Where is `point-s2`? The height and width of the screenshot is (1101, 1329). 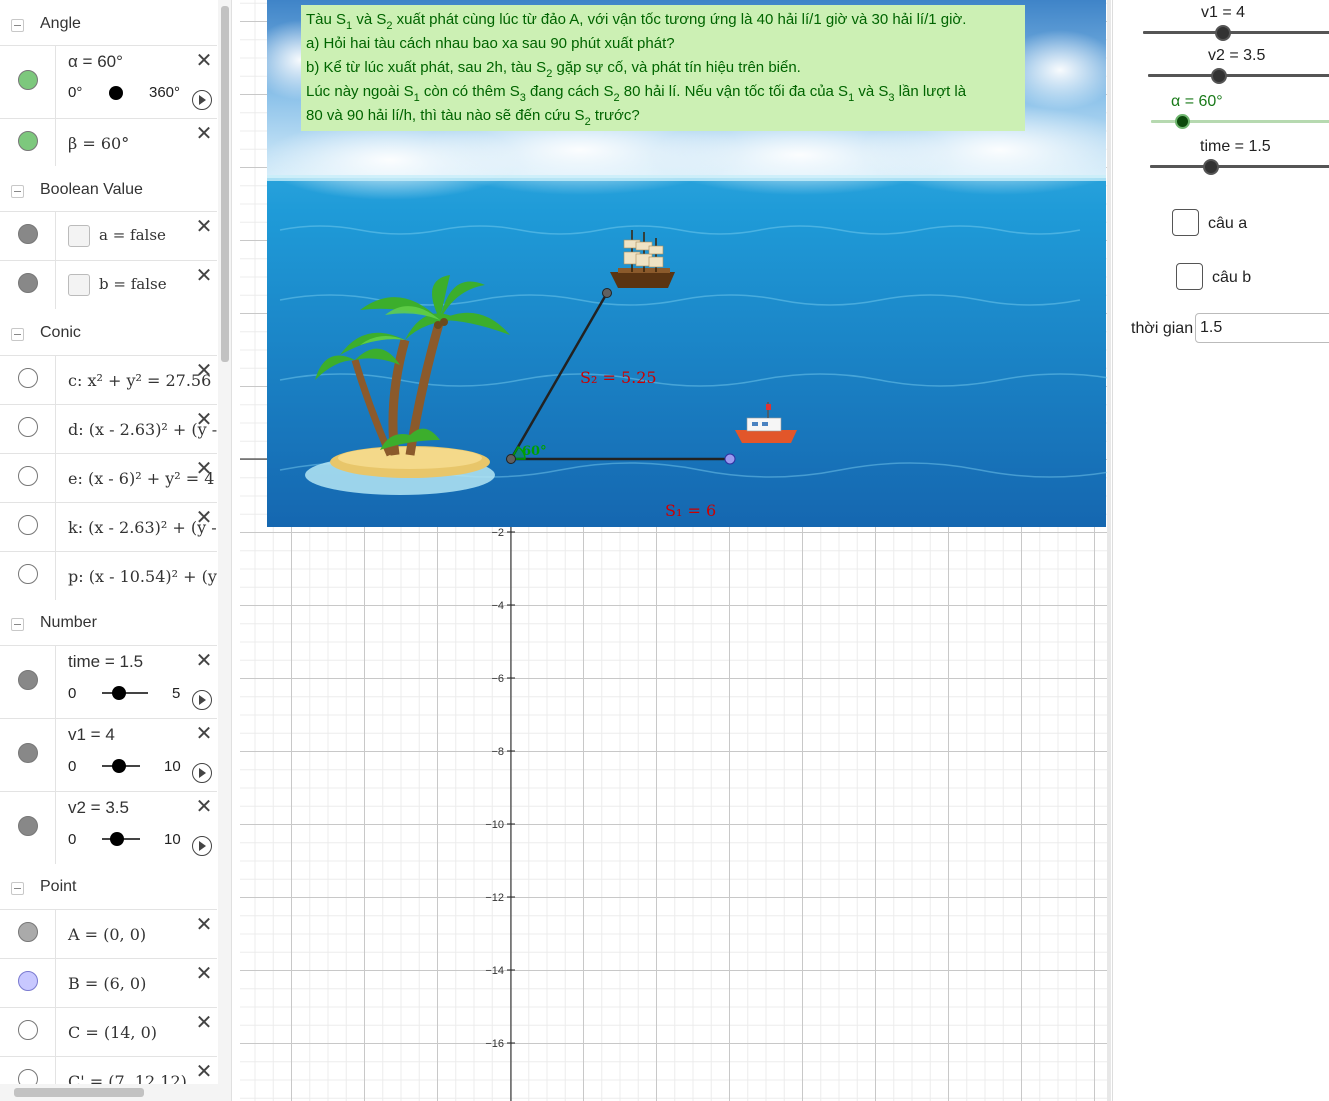
point-s2 is located at coordinates (607, 293).